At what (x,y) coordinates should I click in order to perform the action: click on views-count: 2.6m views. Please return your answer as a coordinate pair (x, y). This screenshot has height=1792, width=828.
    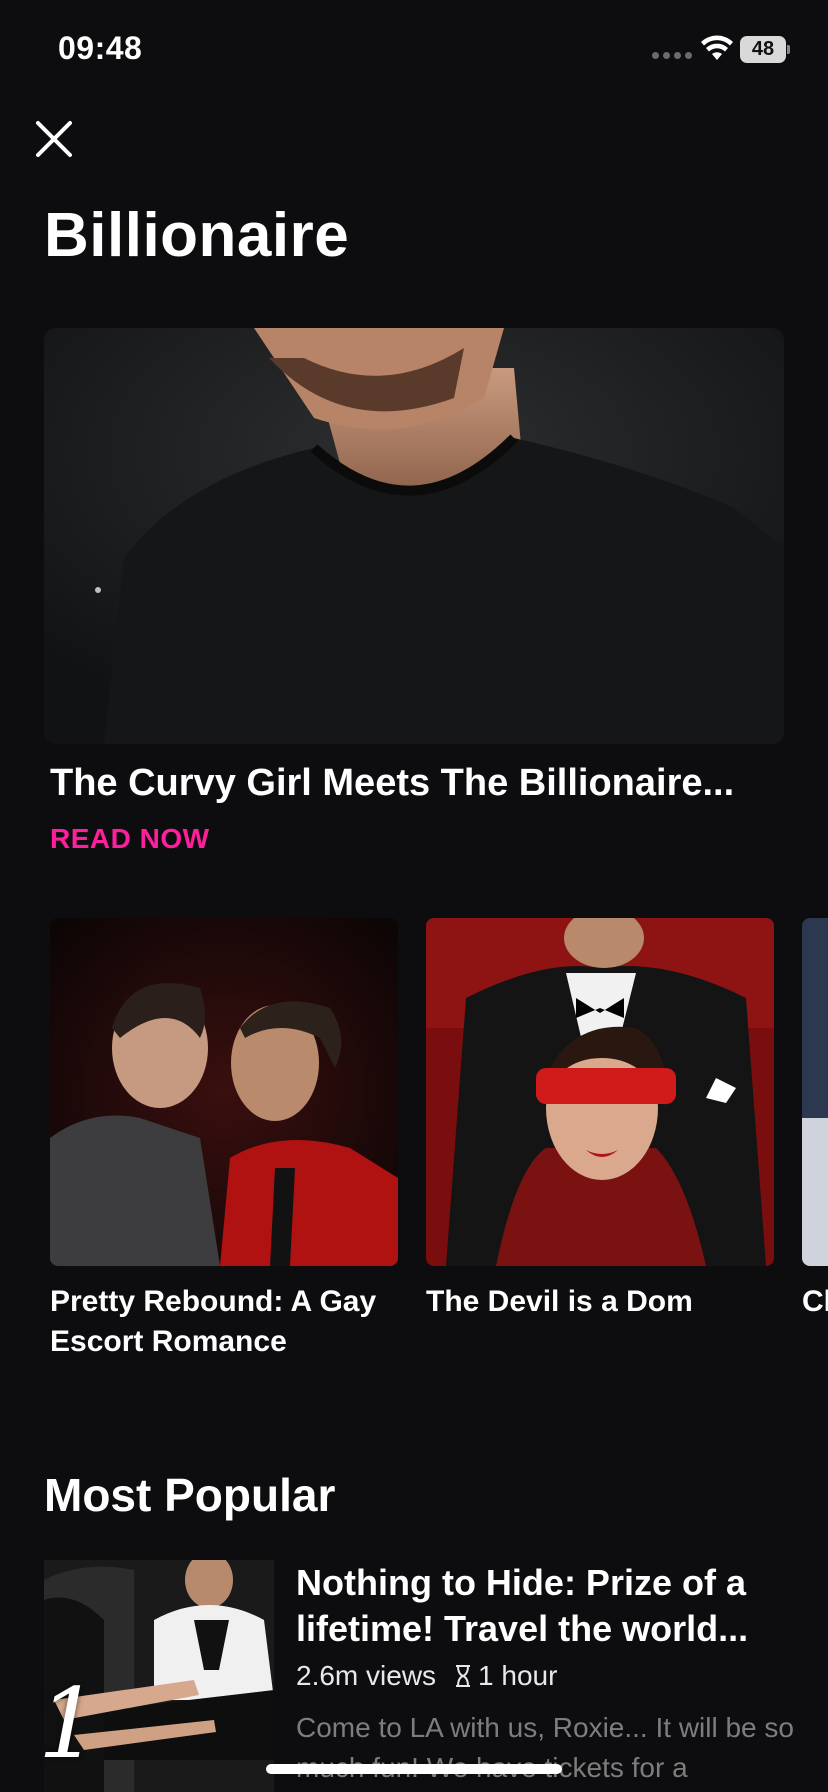
    Looking at the image, I should click on (366, 1675).